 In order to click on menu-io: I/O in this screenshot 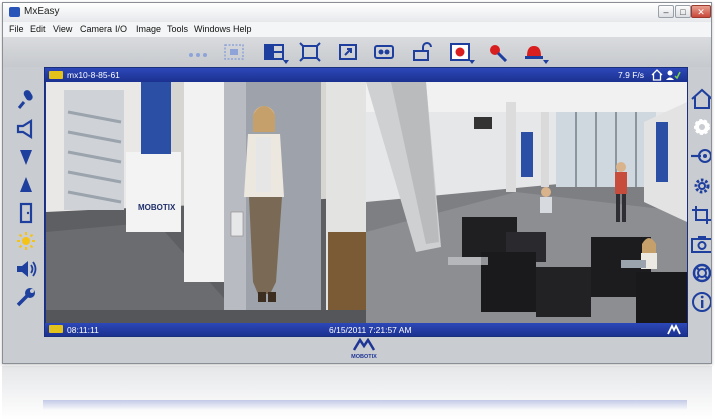, I will do `click(121, 29)`.